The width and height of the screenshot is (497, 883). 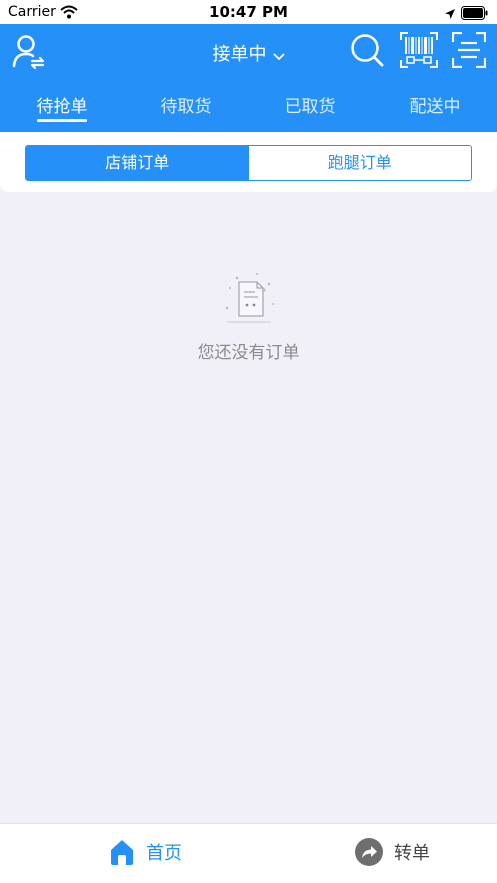 What do you see at coordinates (469, 51) in the screenshot?
I see `scan-icon` at bounding box center [469, 51].